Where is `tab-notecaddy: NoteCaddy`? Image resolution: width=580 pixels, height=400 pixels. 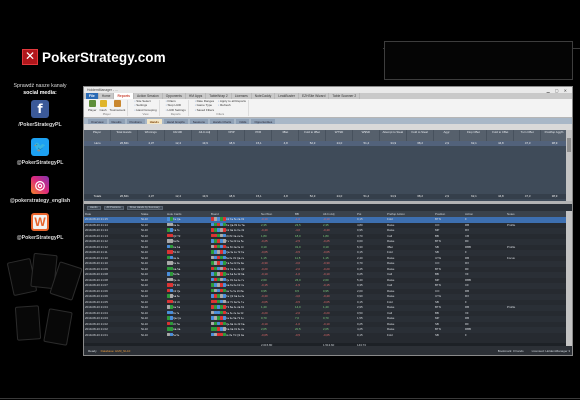 tab-notecaddy: NoteCaddy is located at coordinates (264, 96).